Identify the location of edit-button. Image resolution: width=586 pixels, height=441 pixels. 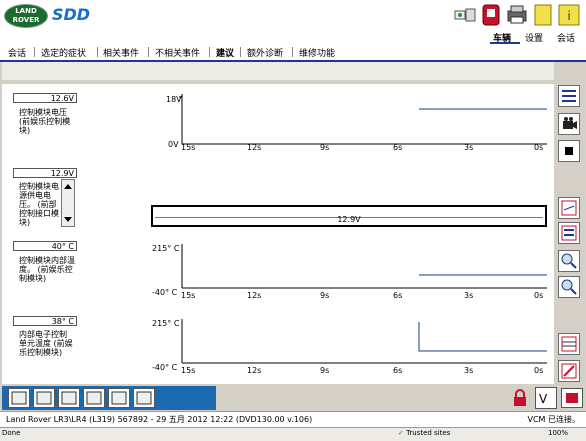
(569, 371).